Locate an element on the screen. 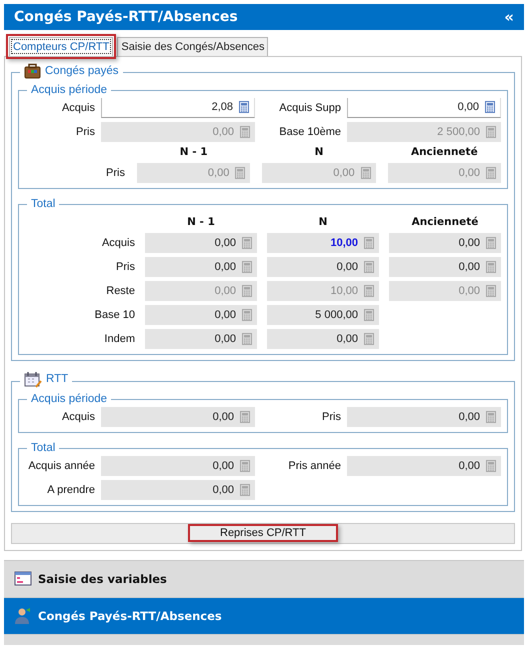 The width and height of the screenshot is (528, 649). field-label: Acquis Supp is located at coordinates (309, 107).